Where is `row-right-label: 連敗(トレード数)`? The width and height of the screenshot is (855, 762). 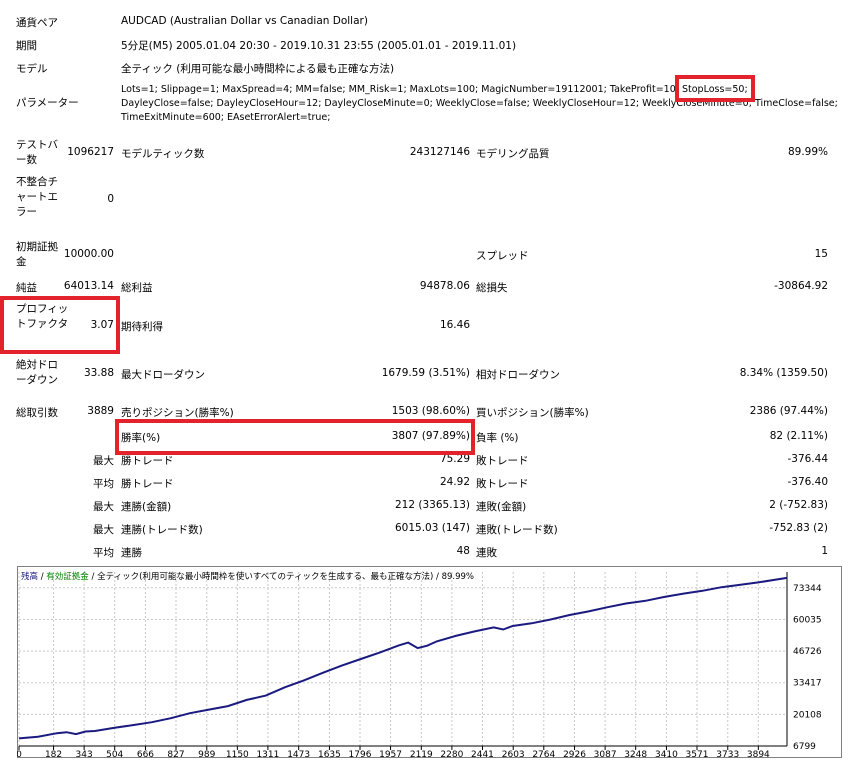 row-right-label: 連敗(トレード数) is located at coordinates (517, 530).